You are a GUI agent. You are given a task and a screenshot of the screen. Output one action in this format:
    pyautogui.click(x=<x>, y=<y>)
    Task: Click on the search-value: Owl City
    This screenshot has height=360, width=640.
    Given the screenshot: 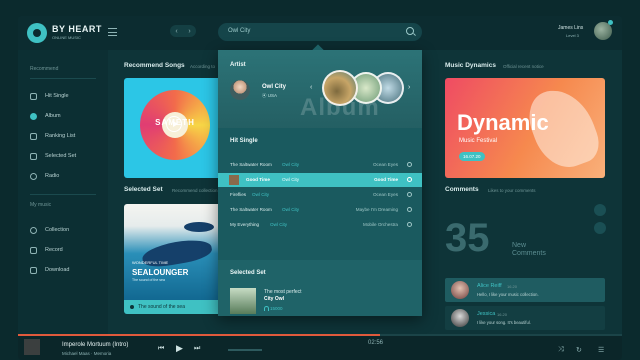 What is the action you would take?
    pyautogui.click(x=239, y=31)
    